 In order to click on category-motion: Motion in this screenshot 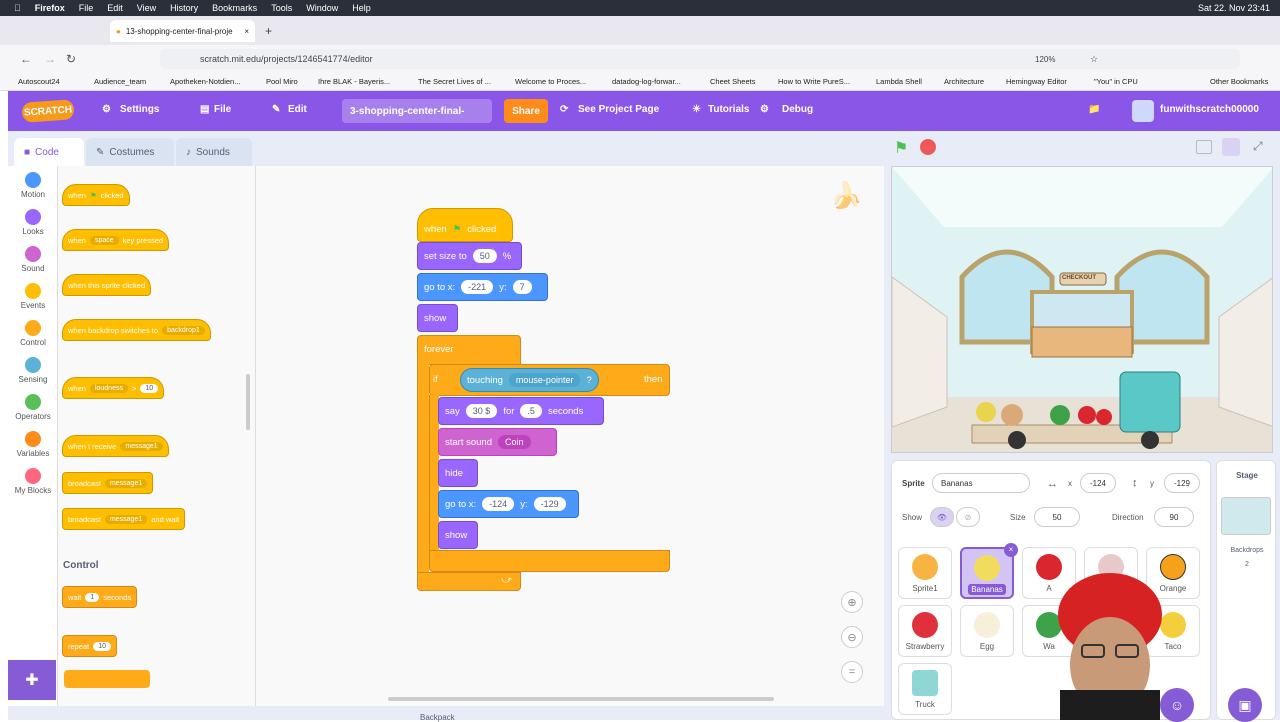, I will do `click(33, 185)`.